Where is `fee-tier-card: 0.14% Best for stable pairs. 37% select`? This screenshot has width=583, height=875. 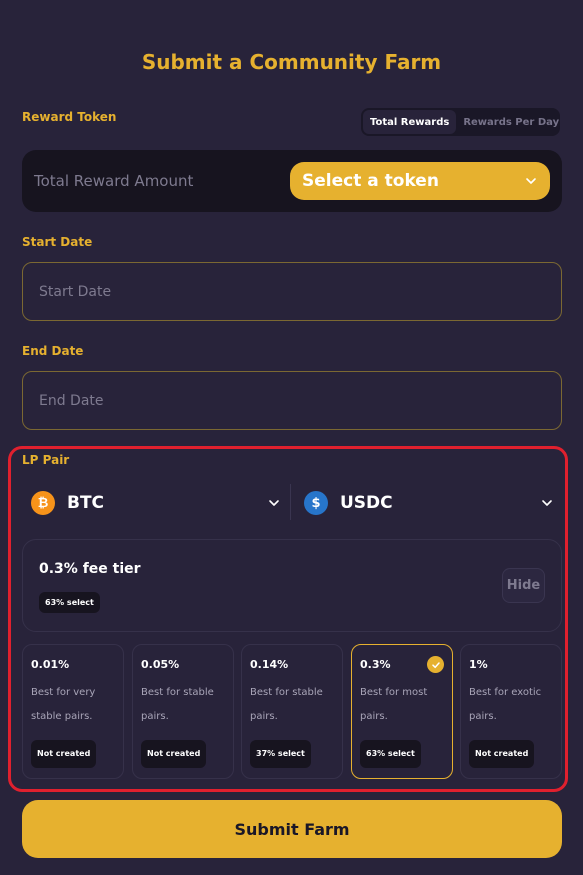 fee-tier-card: 0.14% Best for stable pairs. 37% select is located at coordinates (292, 711).